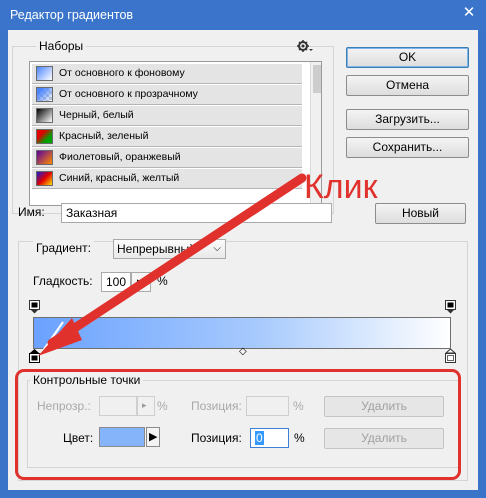 This screenshot has width=486, height=498. Describe the element at coordinates (167, 137) in the screenshot. I see `preset-item: Красный, зеленый` at that location.